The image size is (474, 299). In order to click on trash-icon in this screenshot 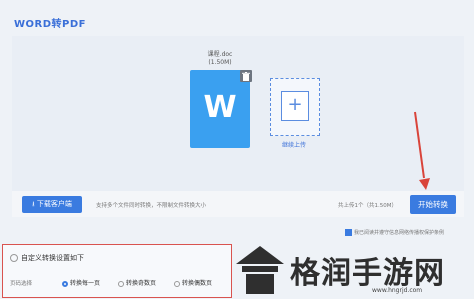, I will do `click(246, 76)`.